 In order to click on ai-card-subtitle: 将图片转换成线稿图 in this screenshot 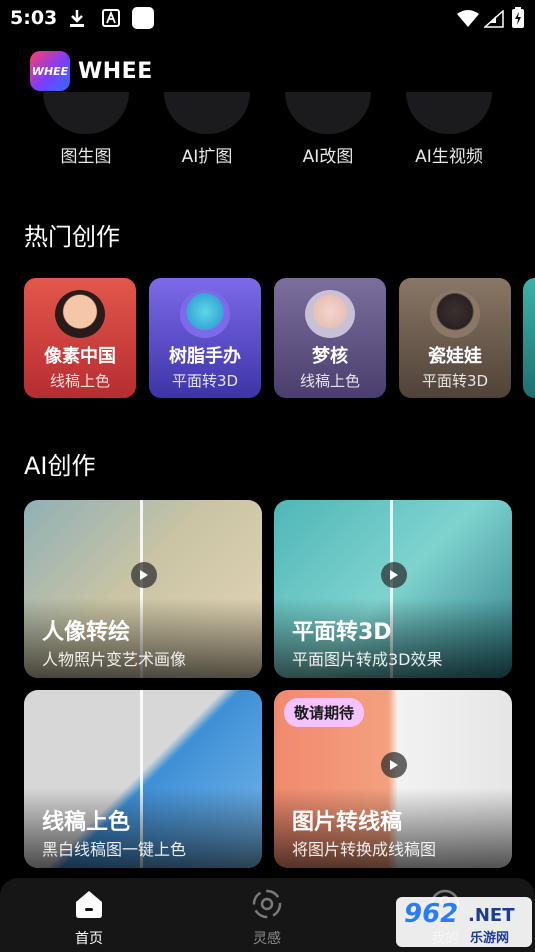, I will do `click(364, 849)`.